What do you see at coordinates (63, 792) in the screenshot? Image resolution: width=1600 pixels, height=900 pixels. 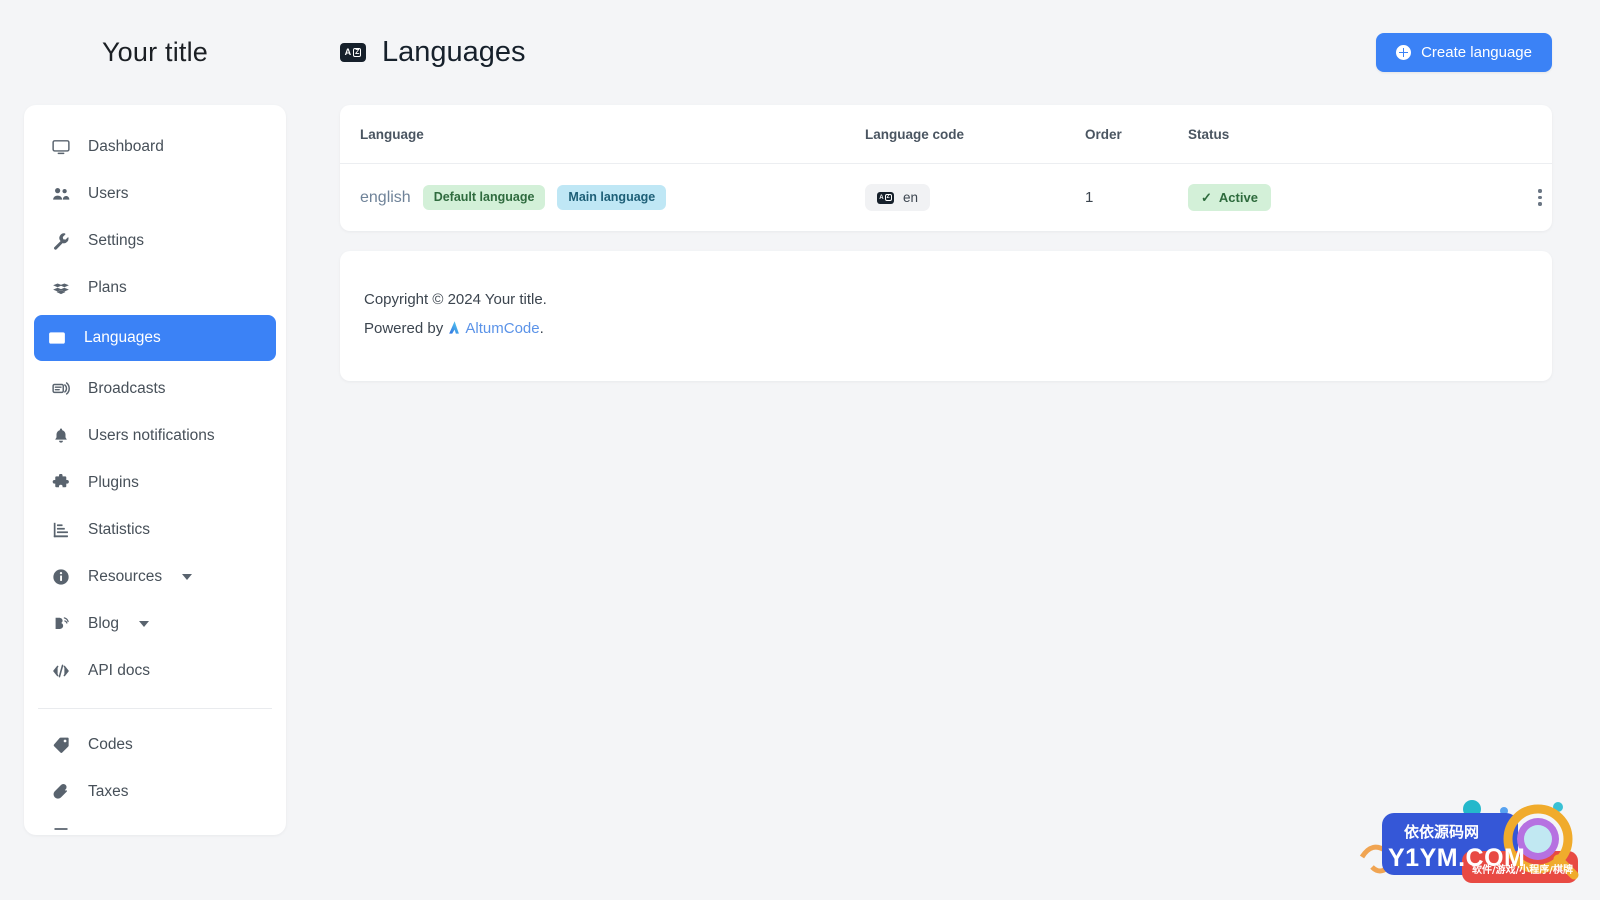 I see `paperclip-icon` at bounding box center [63, 792].